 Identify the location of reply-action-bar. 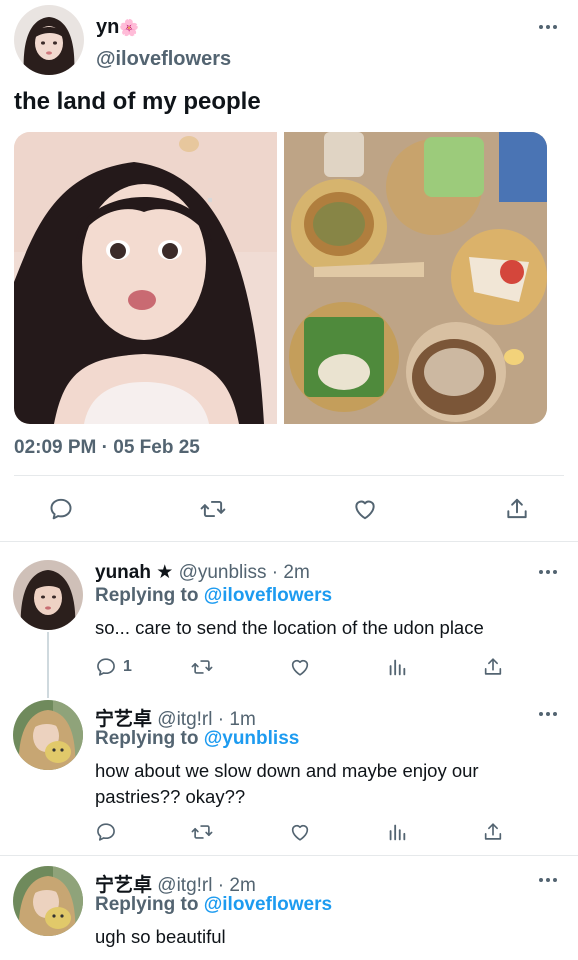
(289, 832).